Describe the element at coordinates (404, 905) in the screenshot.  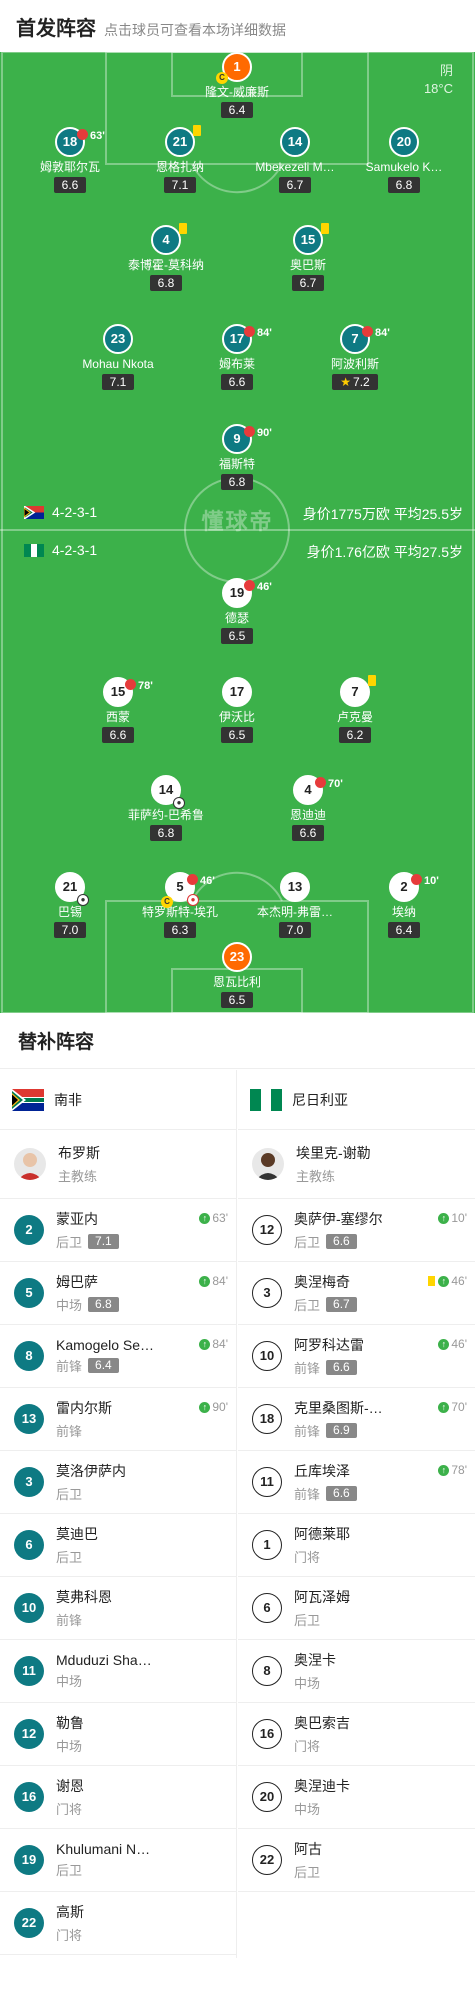
I see `away-player-2: 2 10' 埃纳 6.4` at that location.